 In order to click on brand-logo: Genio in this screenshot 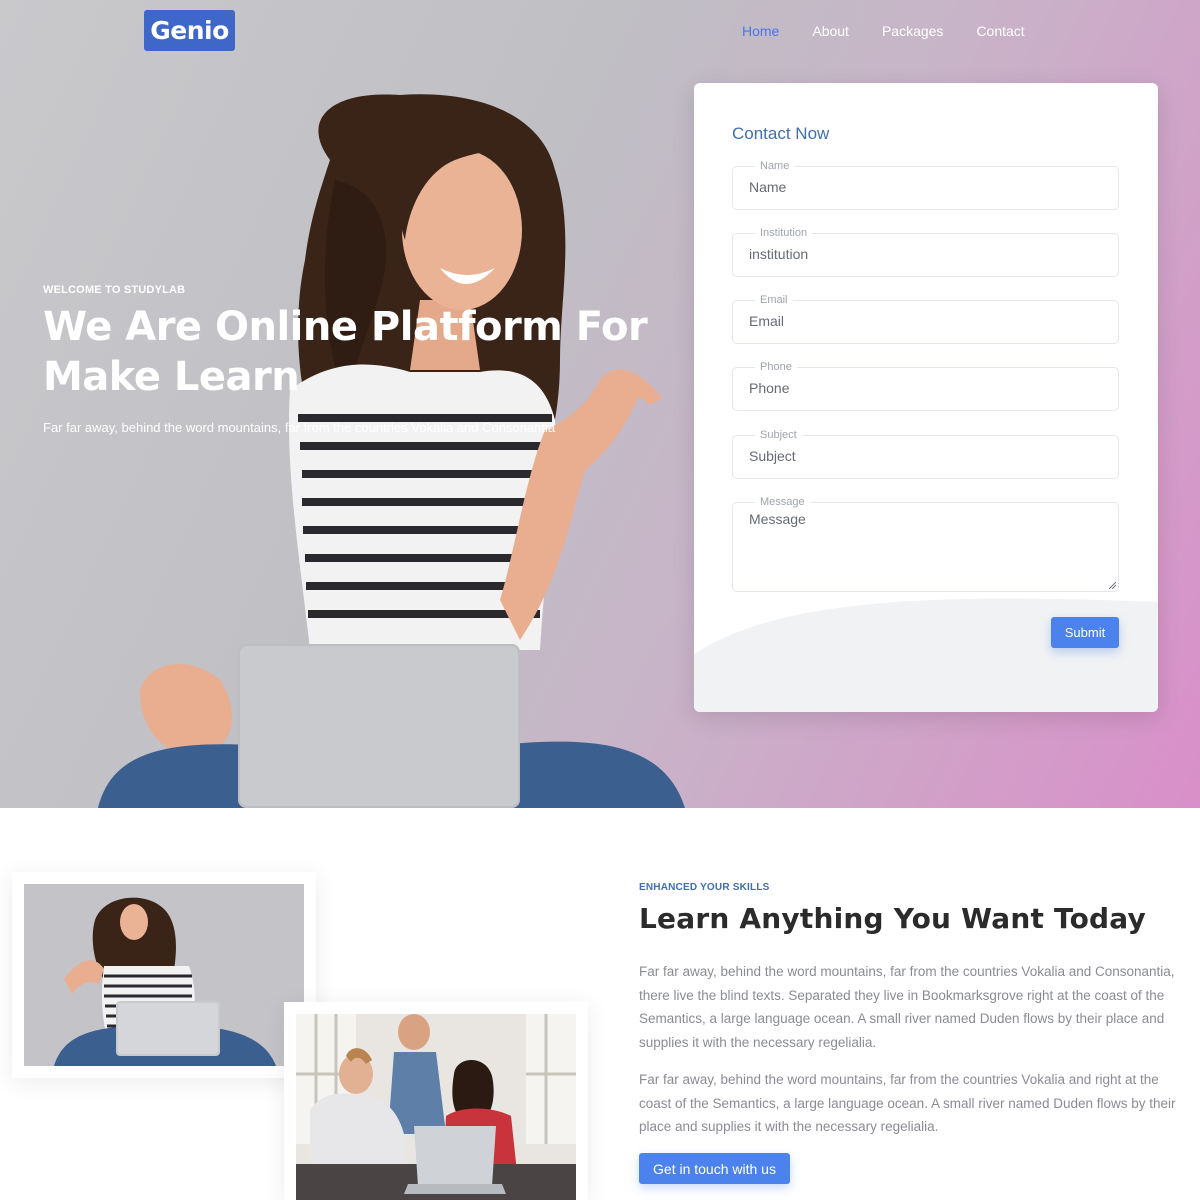, I will do `click(189, 30)`.